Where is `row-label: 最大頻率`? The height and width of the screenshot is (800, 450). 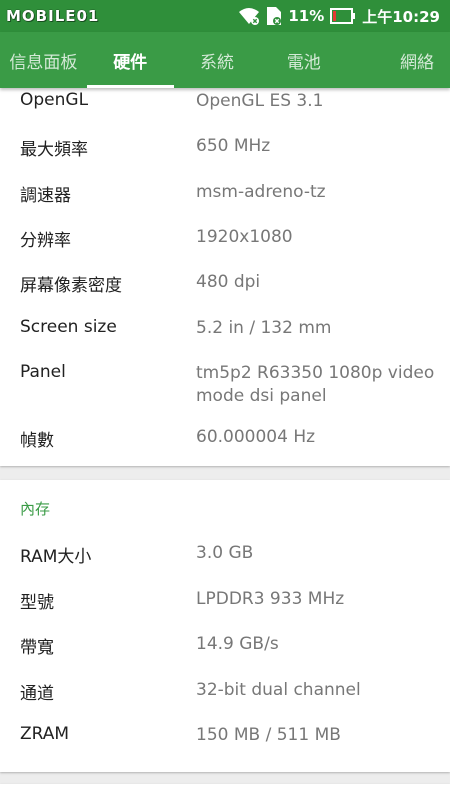
row-label: 最大頻率 is located at coordinates (54, 150).